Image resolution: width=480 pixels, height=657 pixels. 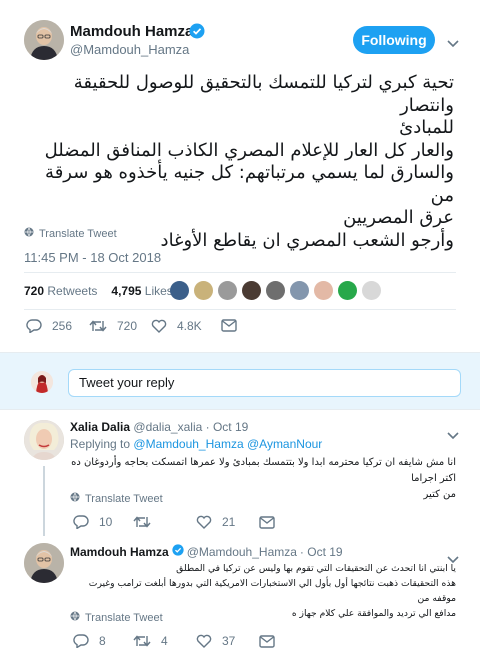 I want to click on author-name: Mamdouh Hamza, so click(x=131, y=31).